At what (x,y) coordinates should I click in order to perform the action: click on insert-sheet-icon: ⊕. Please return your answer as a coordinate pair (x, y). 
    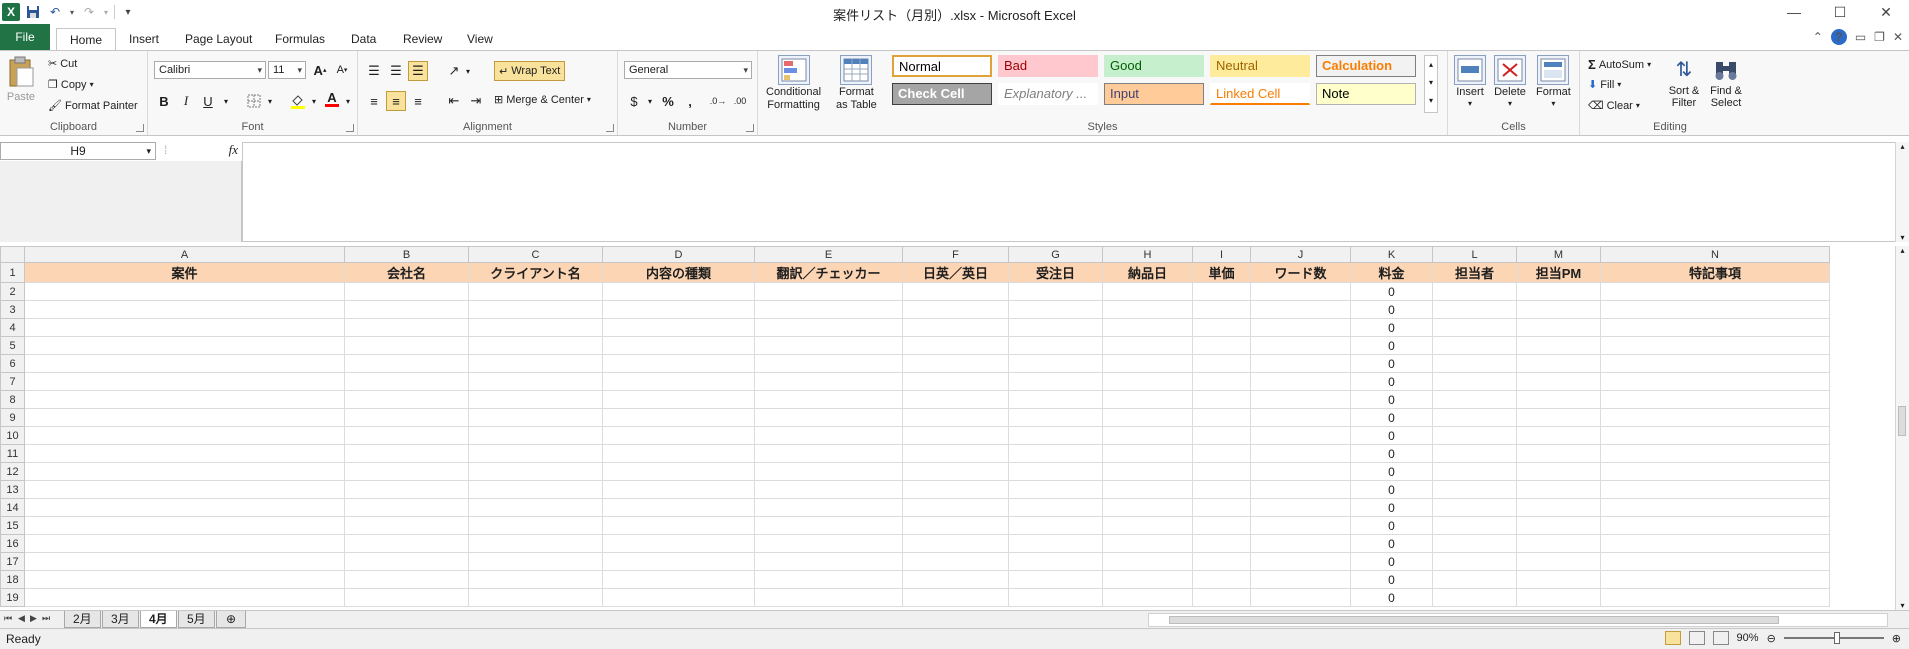
    Looking at the image, I should click on (231, 619).